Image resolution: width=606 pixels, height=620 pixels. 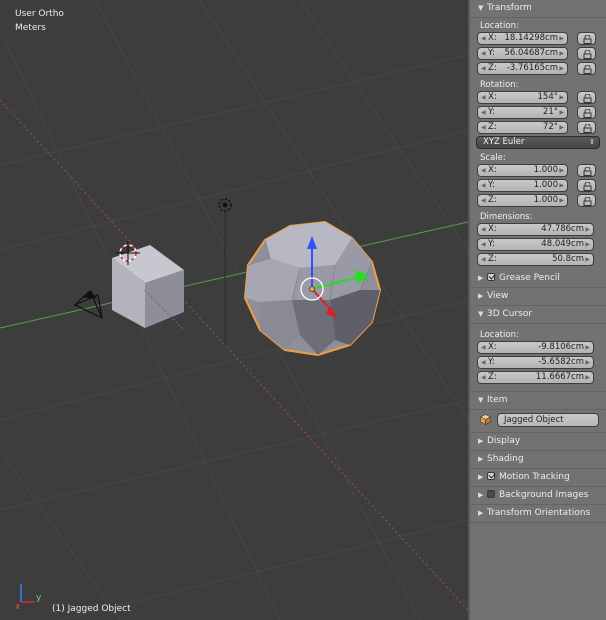 What do you see at coordinates (510, 314) in the screenshot?
I see `3d-cursor-title: 3D Cursor` at bounding box center [510, 314].